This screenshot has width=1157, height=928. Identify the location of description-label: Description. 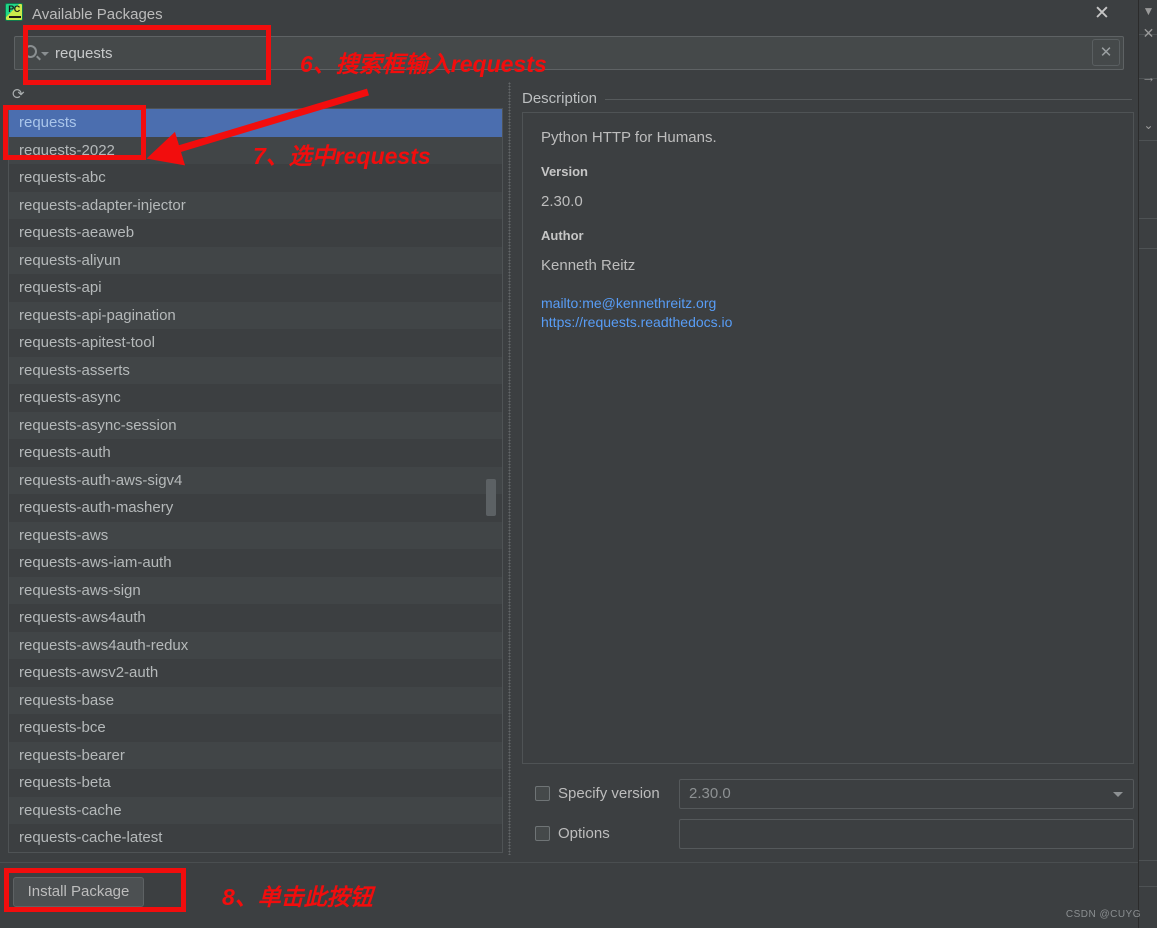
(564, 99).